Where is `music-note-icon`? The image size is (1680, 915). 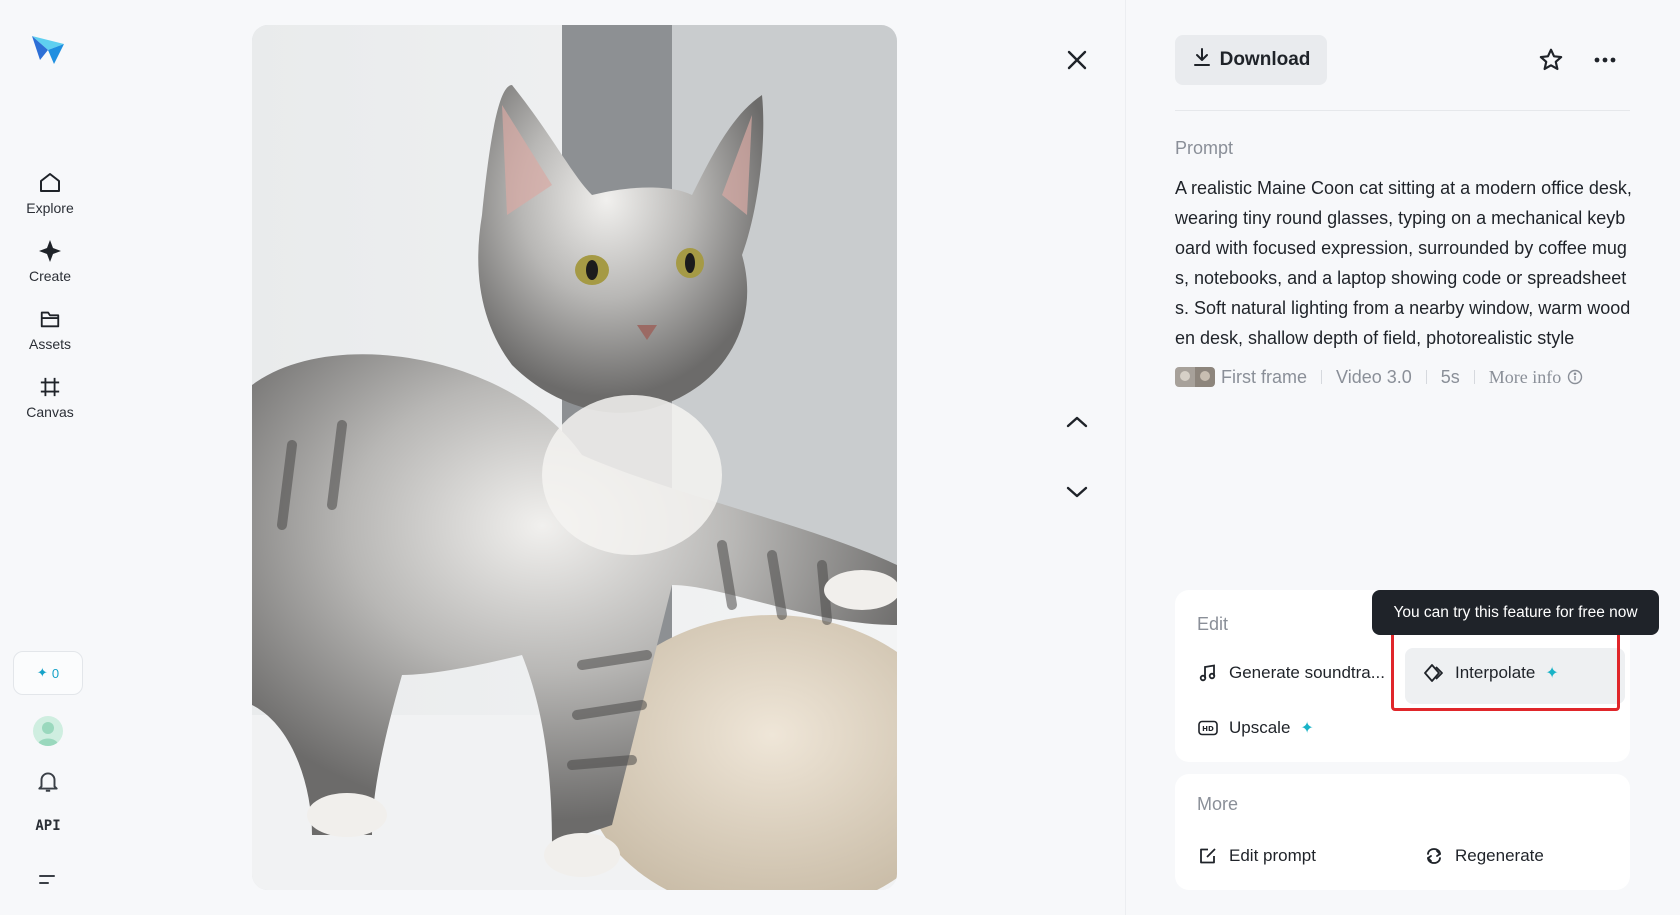 music-note-icon is located at coordinates (1208, 673).